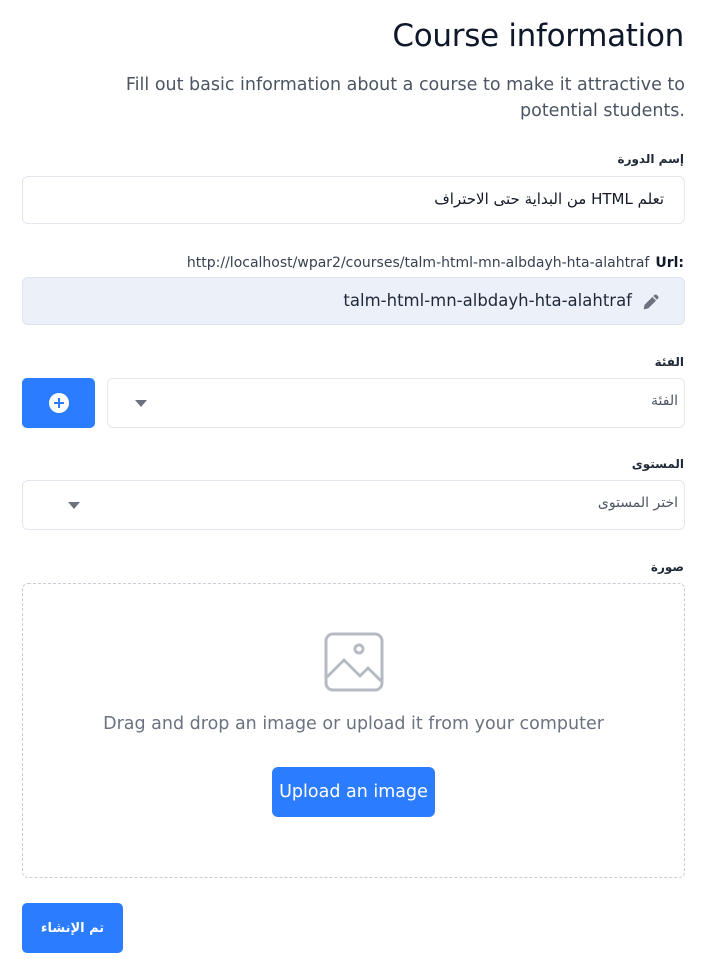  I want to click on image-icon, so click(354, 662).